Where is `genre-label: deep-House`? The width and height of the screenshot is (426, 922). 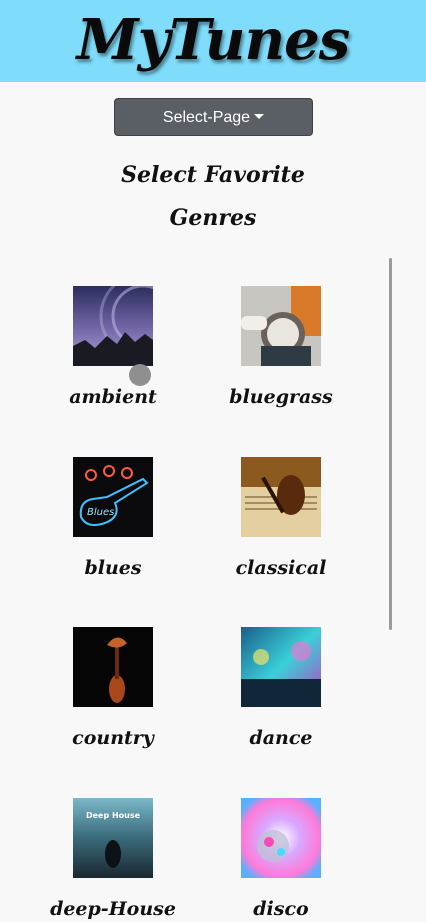 genre-label: deep-House is located at coordinates (113, 909).